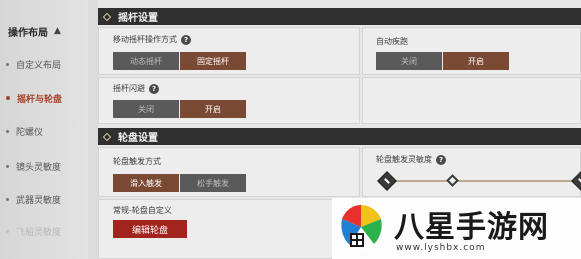 Image resolution: width=581 pixels, height=259 pixels. I want to click on sidebar-item-label: 摇杆与轮盘, so click(40, 99).